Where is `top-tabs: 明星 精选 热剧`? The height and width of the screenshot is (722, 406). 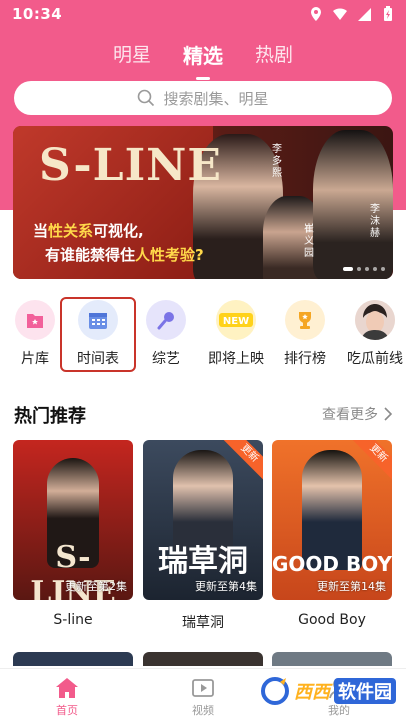
top-tabs: 明星 精选 热剧 is located at coordinates (203, 57).